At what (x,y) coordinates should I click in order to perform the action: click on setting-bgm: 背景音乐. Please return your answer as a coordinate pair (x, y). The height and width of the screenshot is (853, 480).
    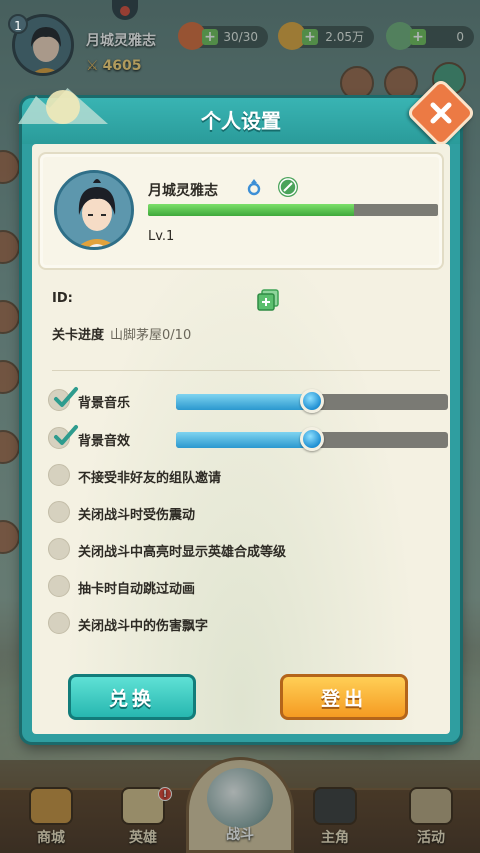
    Looking at the image, I should click on (253, 400).